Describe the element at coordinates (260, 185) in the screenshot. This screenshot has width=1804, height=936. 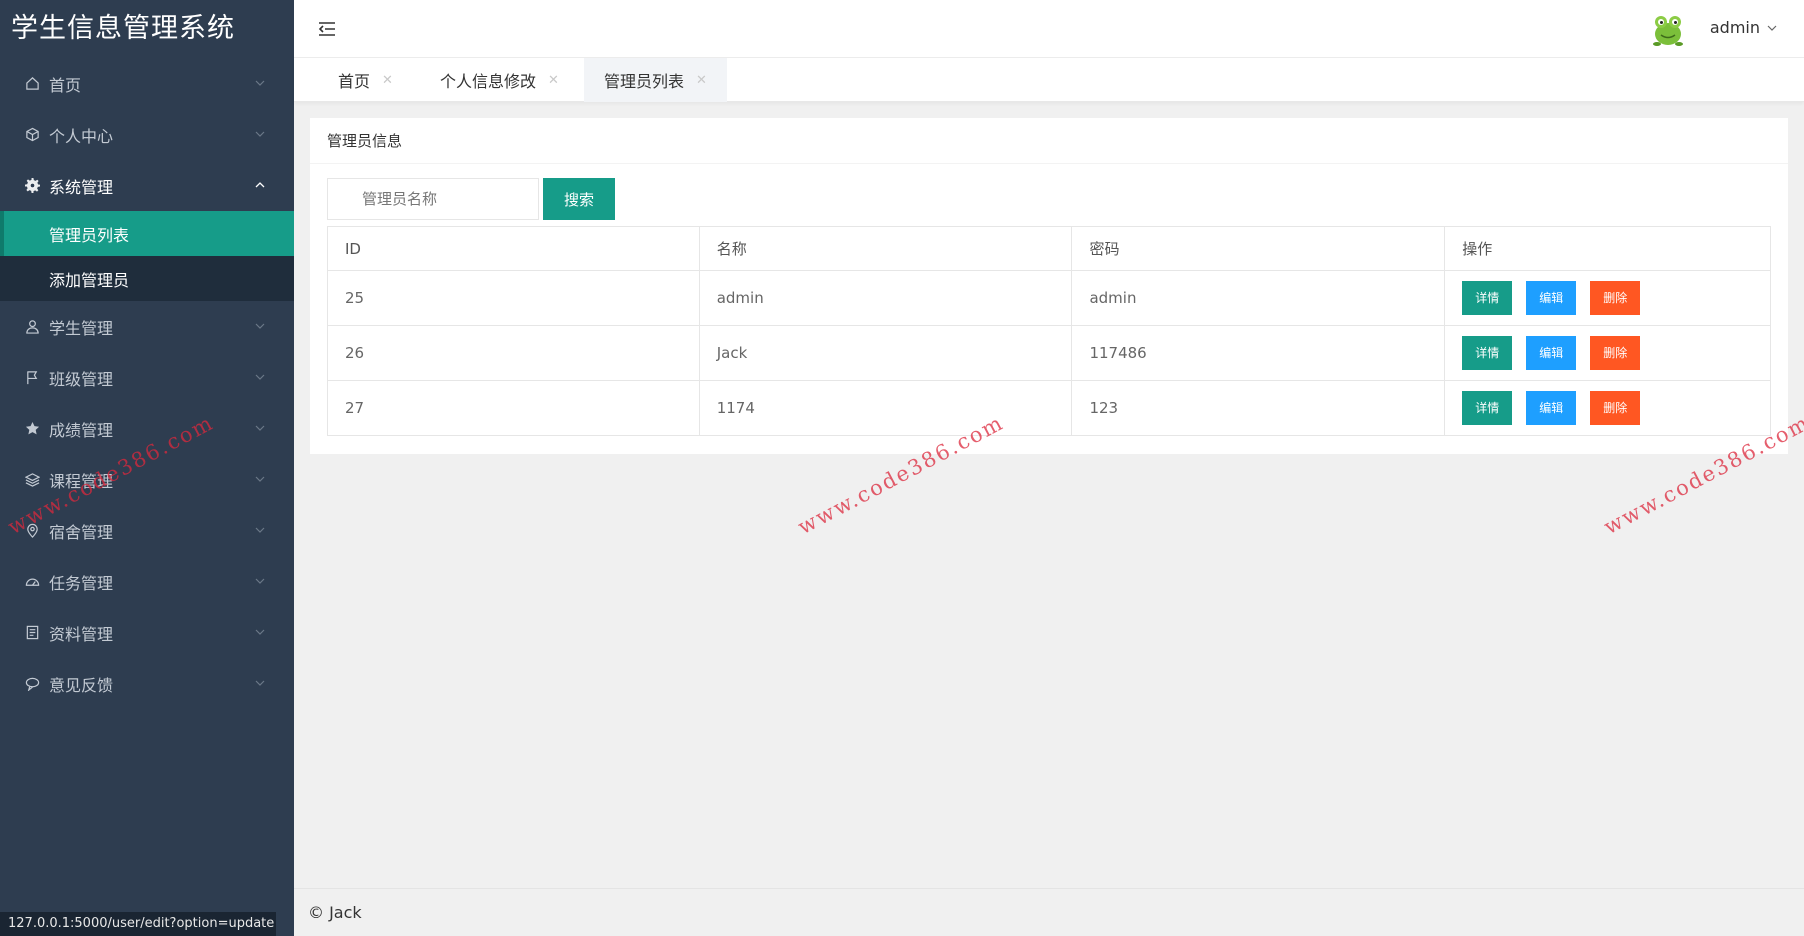
I see `chevron-up-icon` at that location.